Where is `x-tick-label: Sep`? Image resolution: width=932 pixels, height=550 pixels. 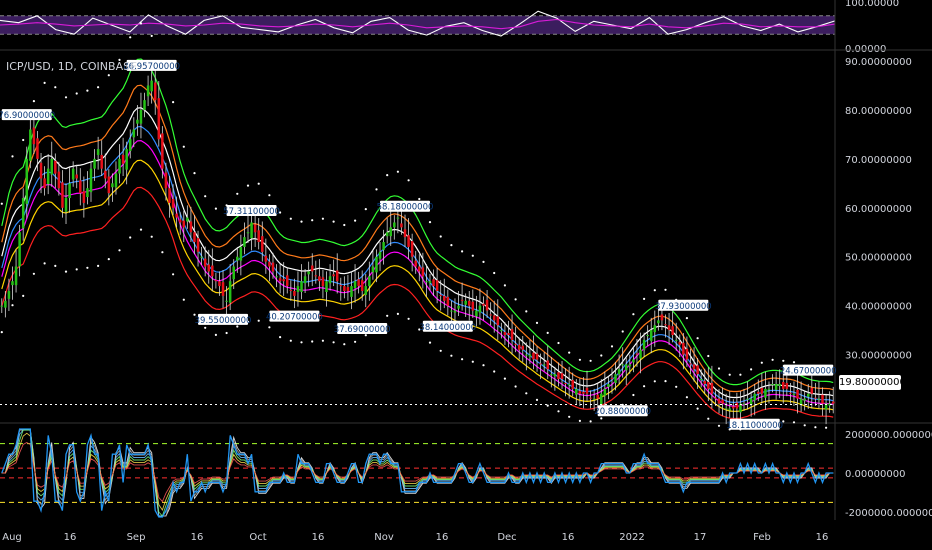 x-tick-label: Sep is located at coordinates (136, 537).